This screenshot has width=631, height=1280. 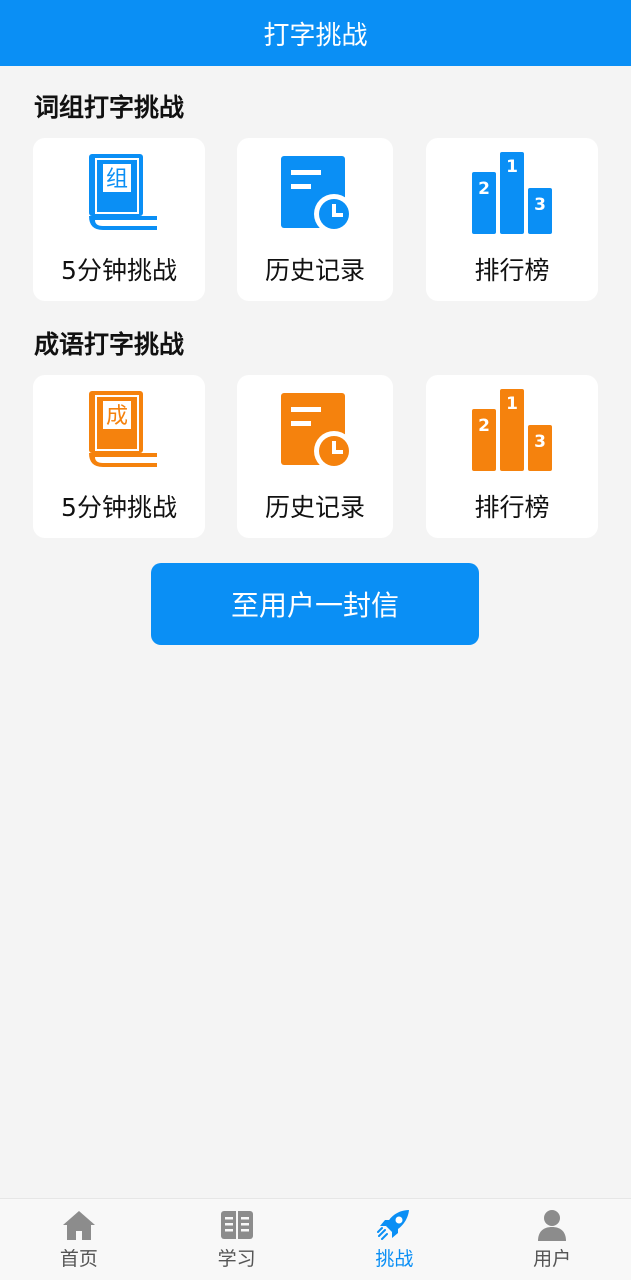 What do you see at coordinates (117, 416) in the screenshot?
I see `book-char: 成` at bounding box center [117, 416].